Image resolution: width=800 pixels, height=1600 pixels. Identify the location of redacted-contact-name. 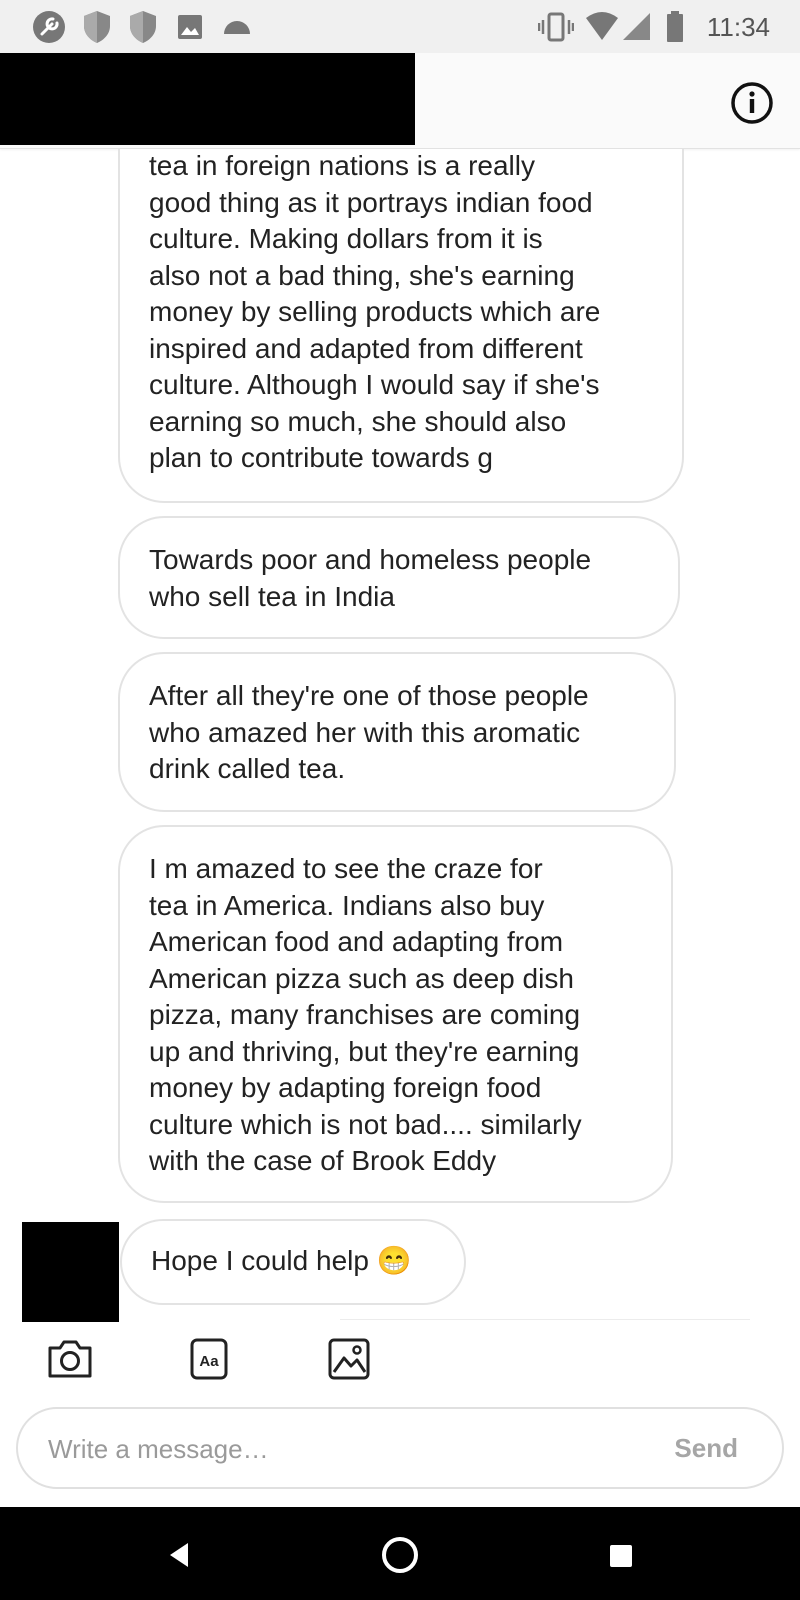
(207, 99).